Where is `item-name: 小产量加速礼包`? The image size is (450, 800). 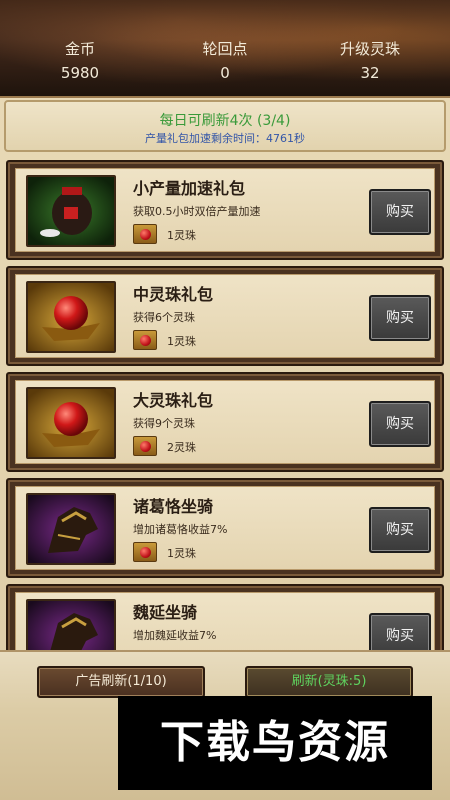
item-name: 小产量加速礼包 is located at coordinates (189, 188).